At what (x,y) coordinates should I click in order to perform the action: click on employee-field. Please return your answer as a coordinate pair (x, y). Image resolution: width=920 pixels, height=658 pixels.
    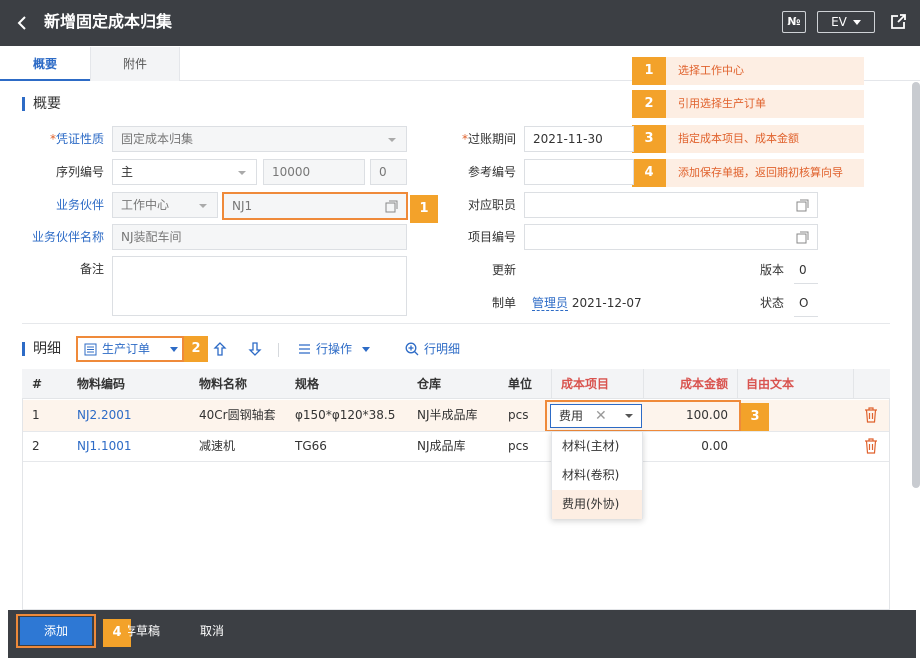
    Looking at the image, I should click on (671, 205).